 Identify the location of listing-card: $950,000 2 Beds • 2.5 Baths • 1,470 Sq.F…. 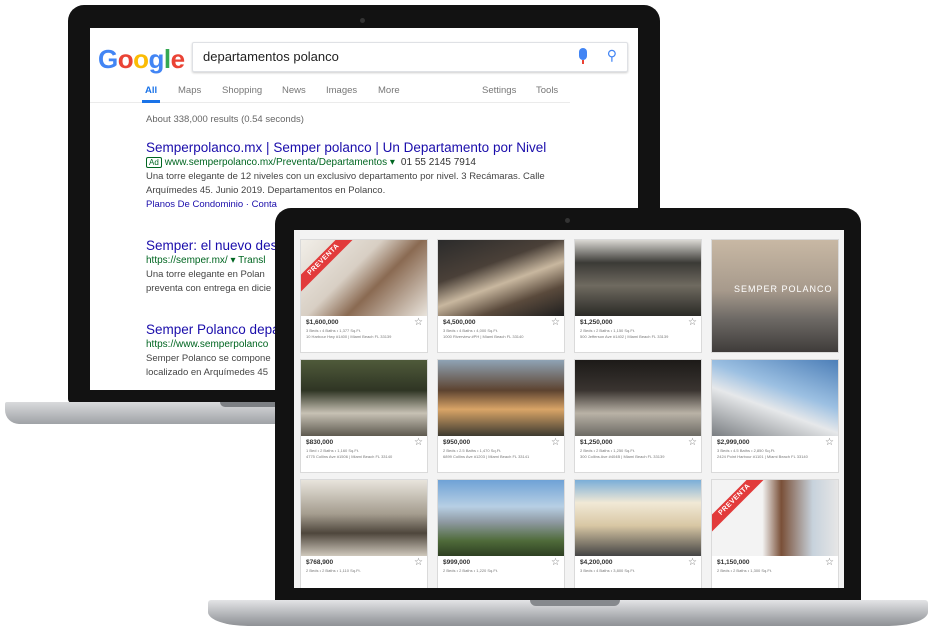
(501, 416).